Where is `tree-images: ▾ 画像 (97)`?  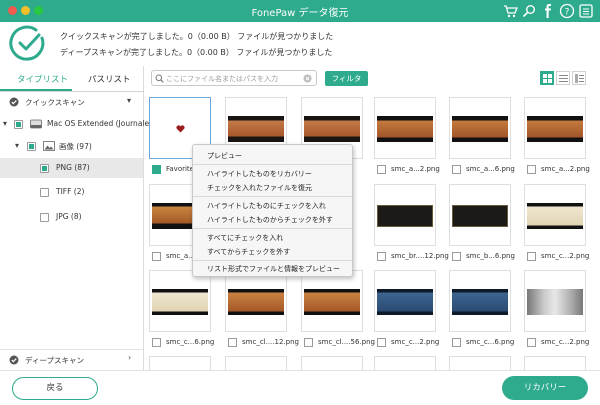
tree-images: ▾ 画像 (97) is located at coordinates (71, 146).